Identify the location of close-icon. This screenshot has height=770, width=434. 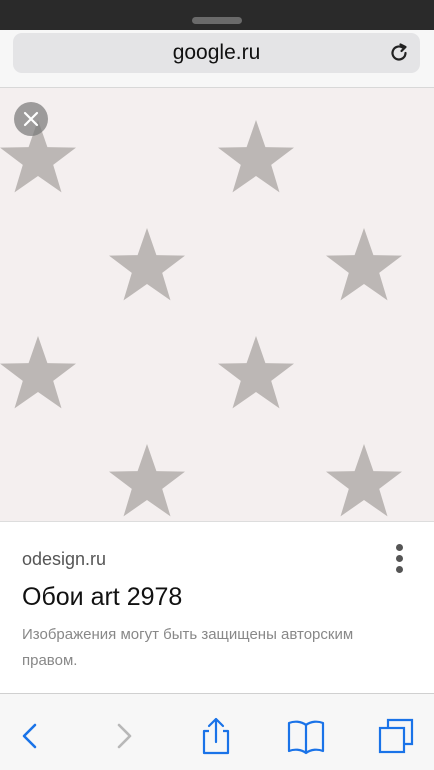
(31, 119).